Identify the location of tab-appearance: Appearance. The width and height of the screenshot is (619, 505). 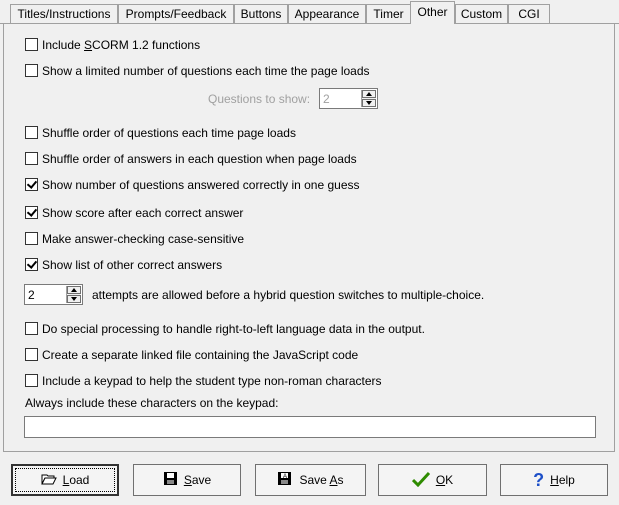
(327, 13).